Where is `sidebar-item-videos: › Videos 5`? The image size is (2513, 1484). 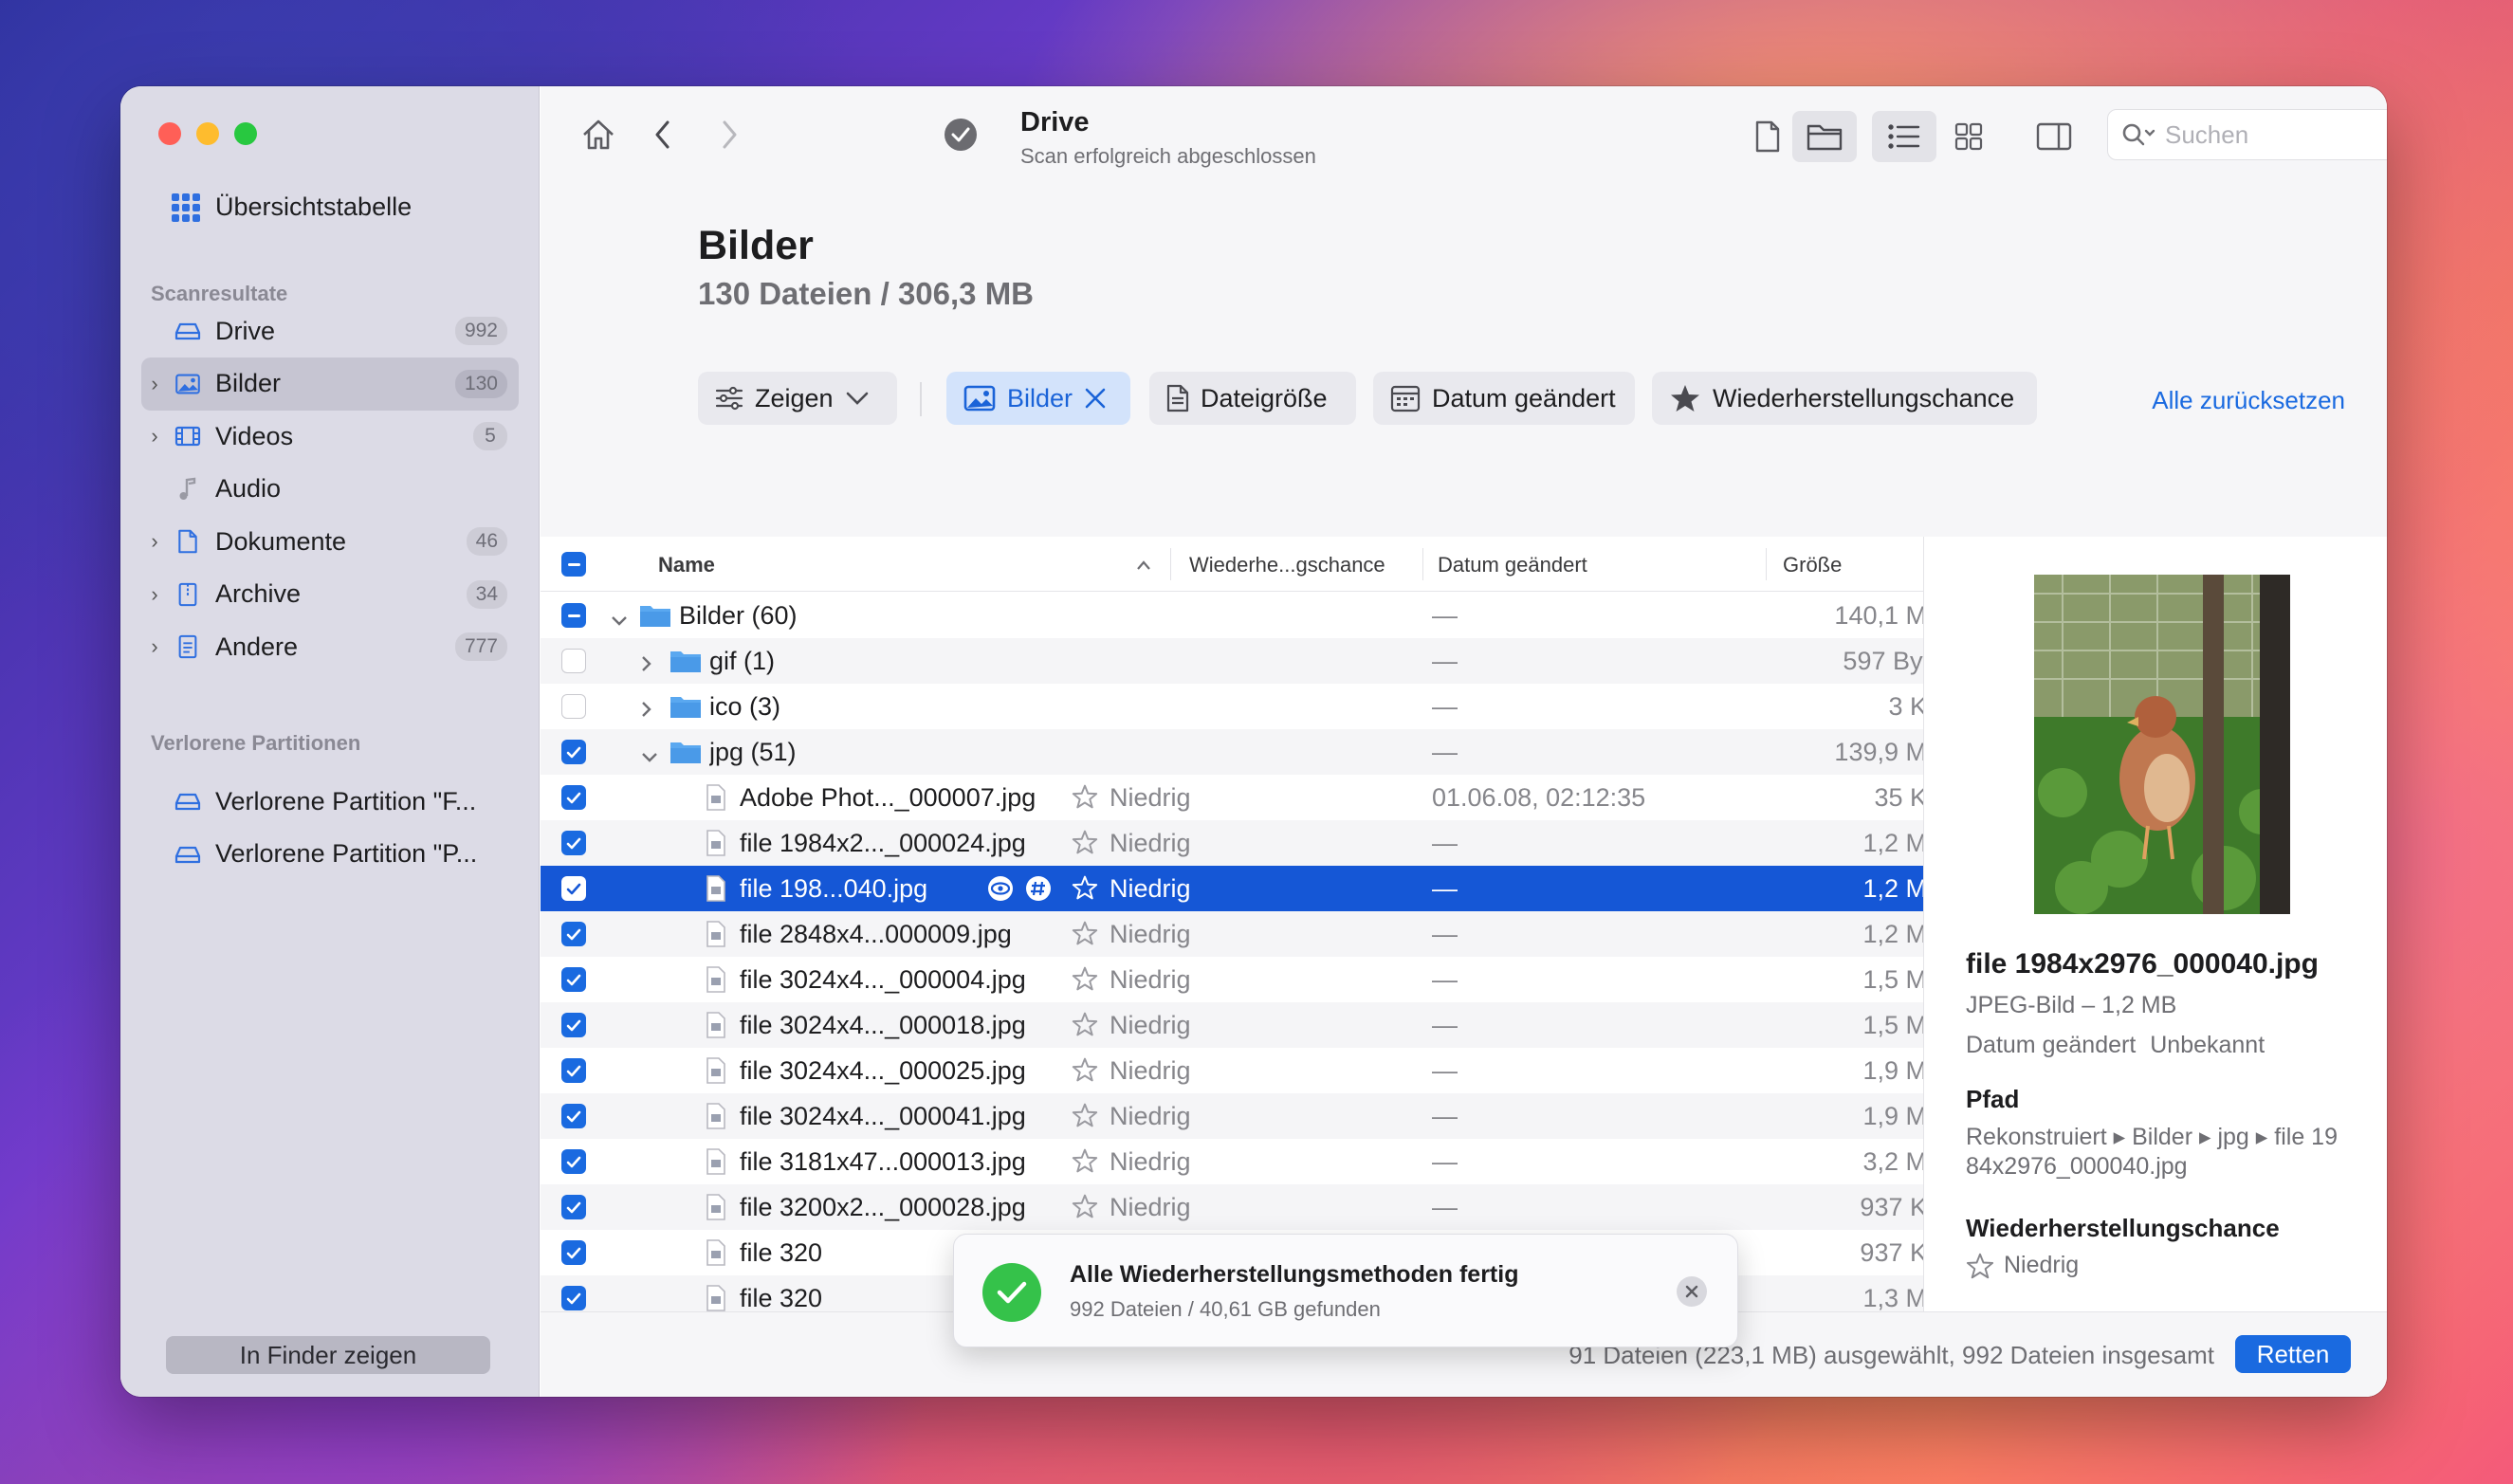
sidebar-item-videos: › Videos 5 is located at coordinates (330, 436).